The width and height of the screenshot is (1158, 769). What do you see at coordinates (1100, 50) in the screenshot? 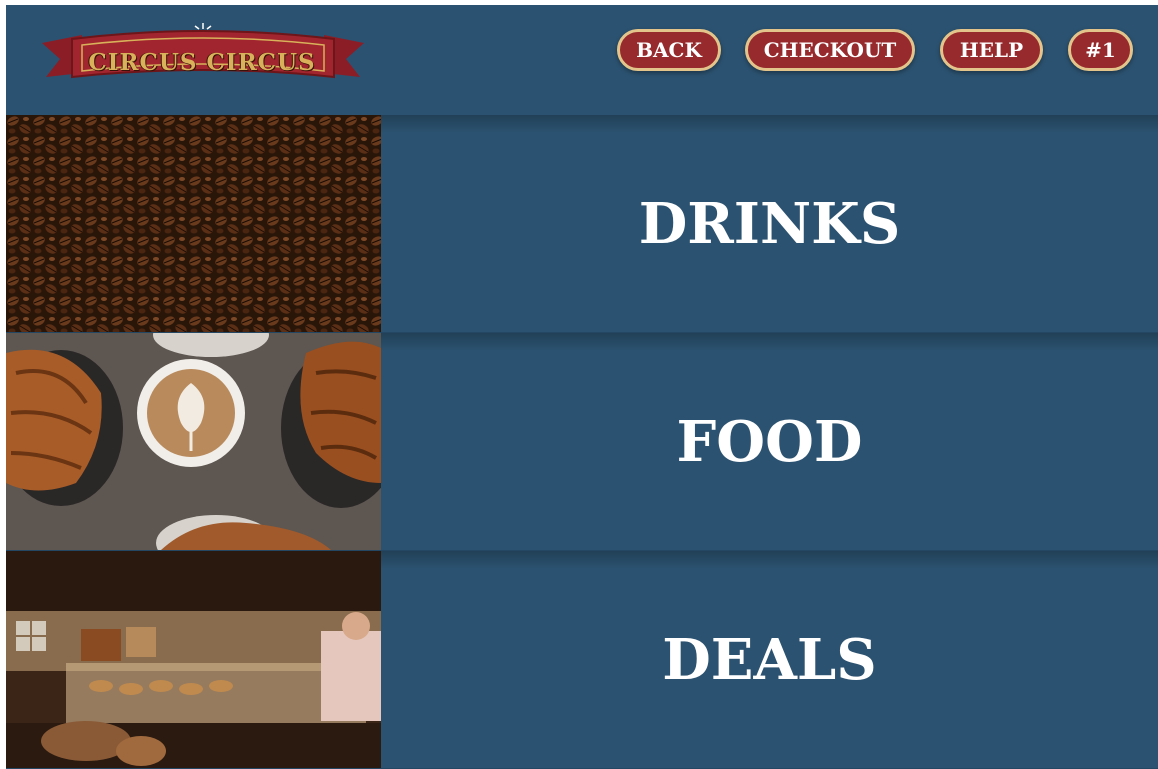
I see `order-number-button: #1` at bounding box center [1100, 50].